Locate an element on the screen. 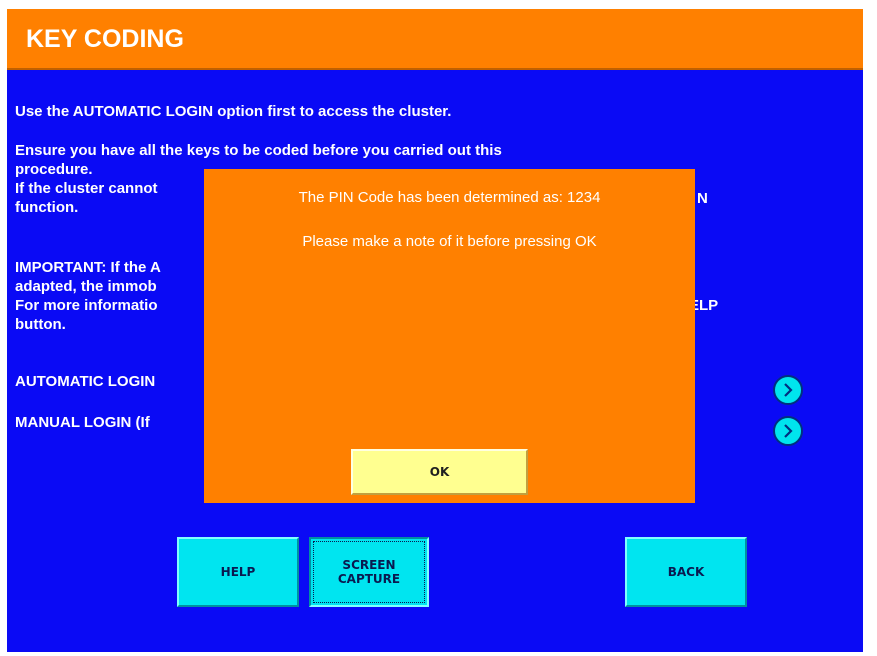 The height and width of the screenshot is (656, 877). screen-capture-label: SCREEN CAPTURE is located at coordinates (369, 572).